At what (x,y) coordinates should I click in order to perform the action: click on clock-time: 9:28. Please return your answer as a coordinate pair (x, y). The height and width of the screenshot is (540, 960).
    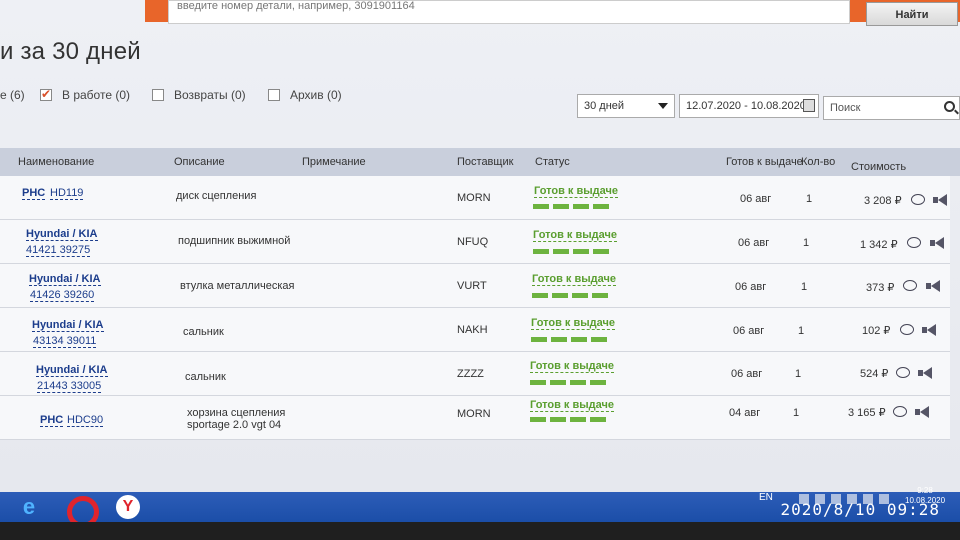
    Looking at the image, I should click on (925, 490).